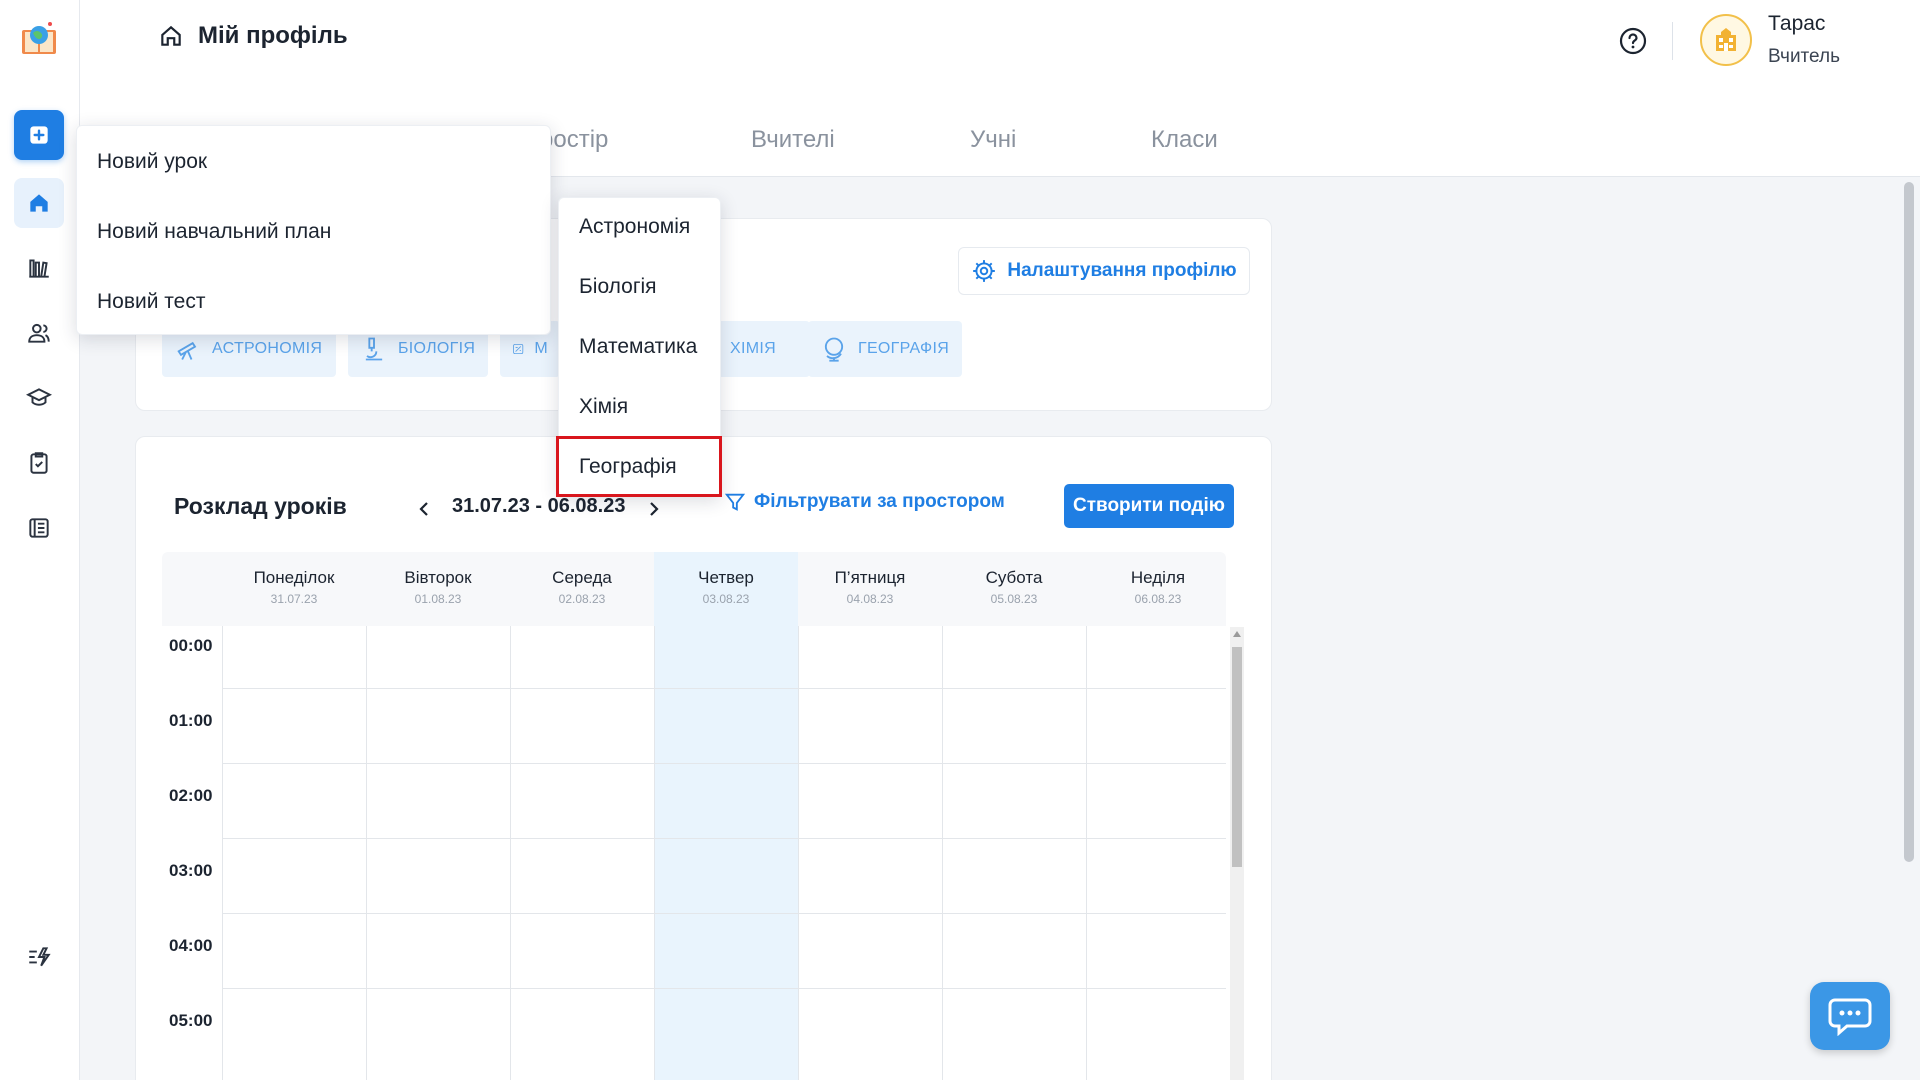 The width and height of the screenshot is (1920, 1080). Describe the element at coordinates (191, 720) in the screenshot. I see `hour-label: 01:00` at that location.